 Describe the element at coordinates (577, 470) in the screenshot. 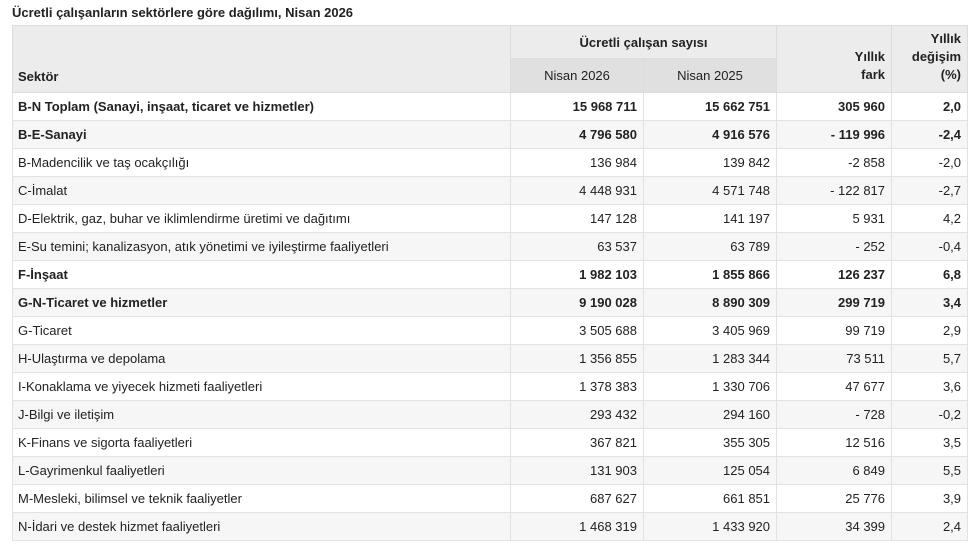

I see `nisan-2026-cell: 131 903` at that location.